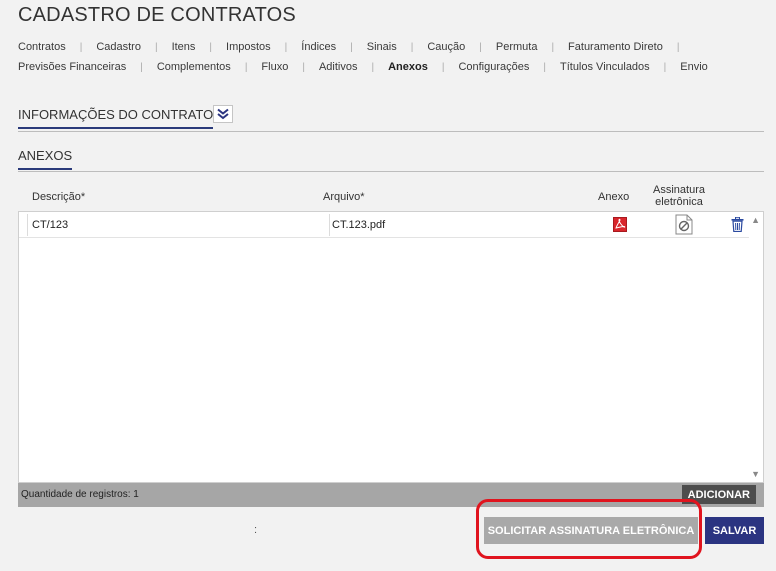 Image resolution: width=776 pixels, height=571 pixels. I want to click on empty-field-colon: :, so click(256, 530).